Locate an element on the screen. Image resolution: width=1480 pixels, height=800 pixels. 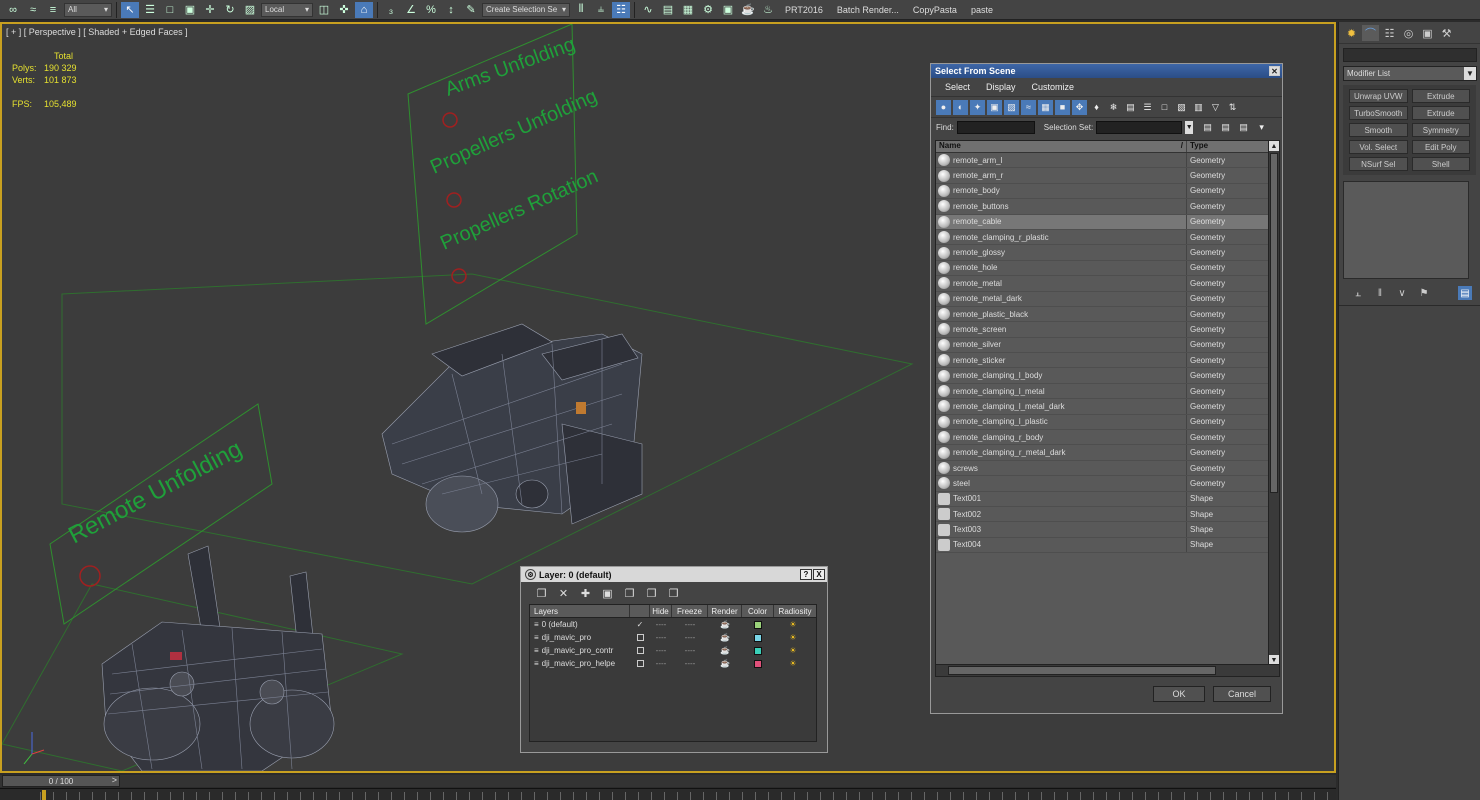
pin-stack-icon: ⫠ is located at coordinates (1358, 293).